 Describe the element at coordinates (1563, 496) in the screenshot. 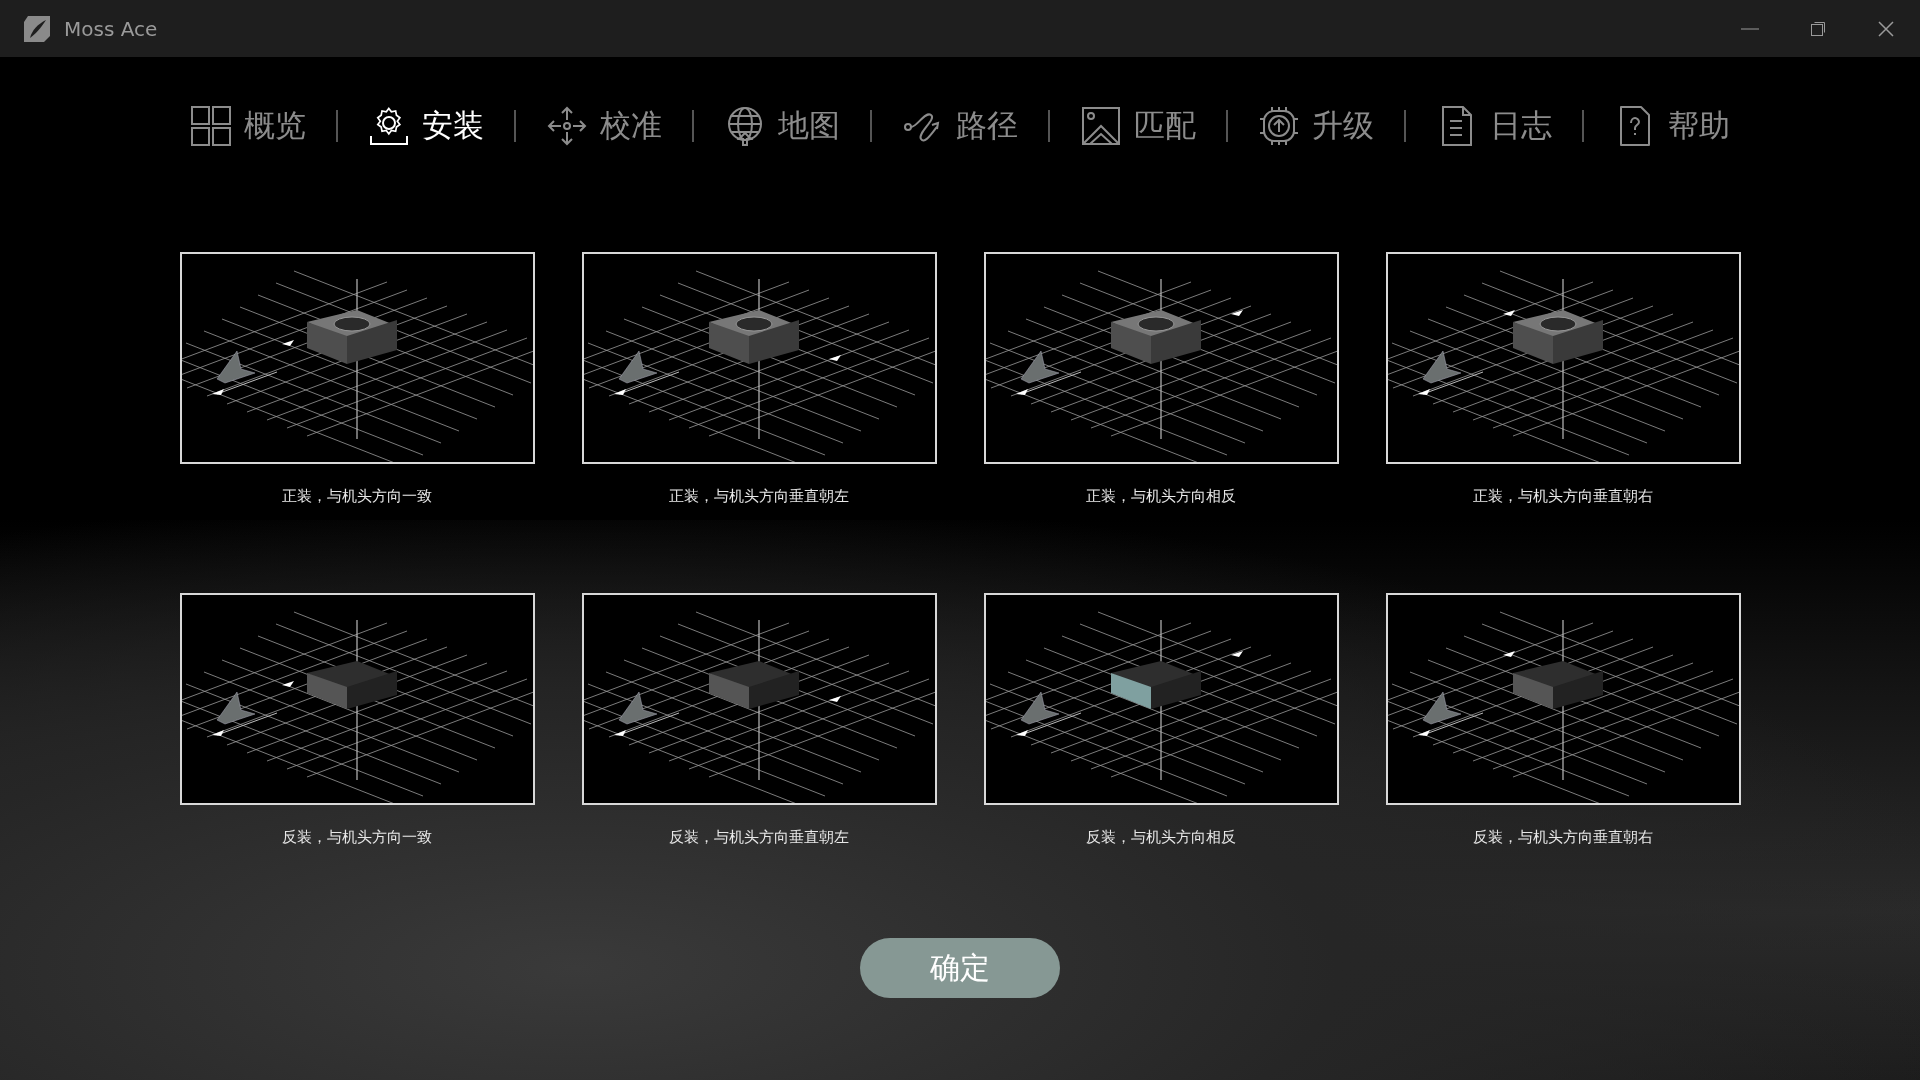

I see `mount-option-caption: 正装，与机头方向垂直朝右` at that location.